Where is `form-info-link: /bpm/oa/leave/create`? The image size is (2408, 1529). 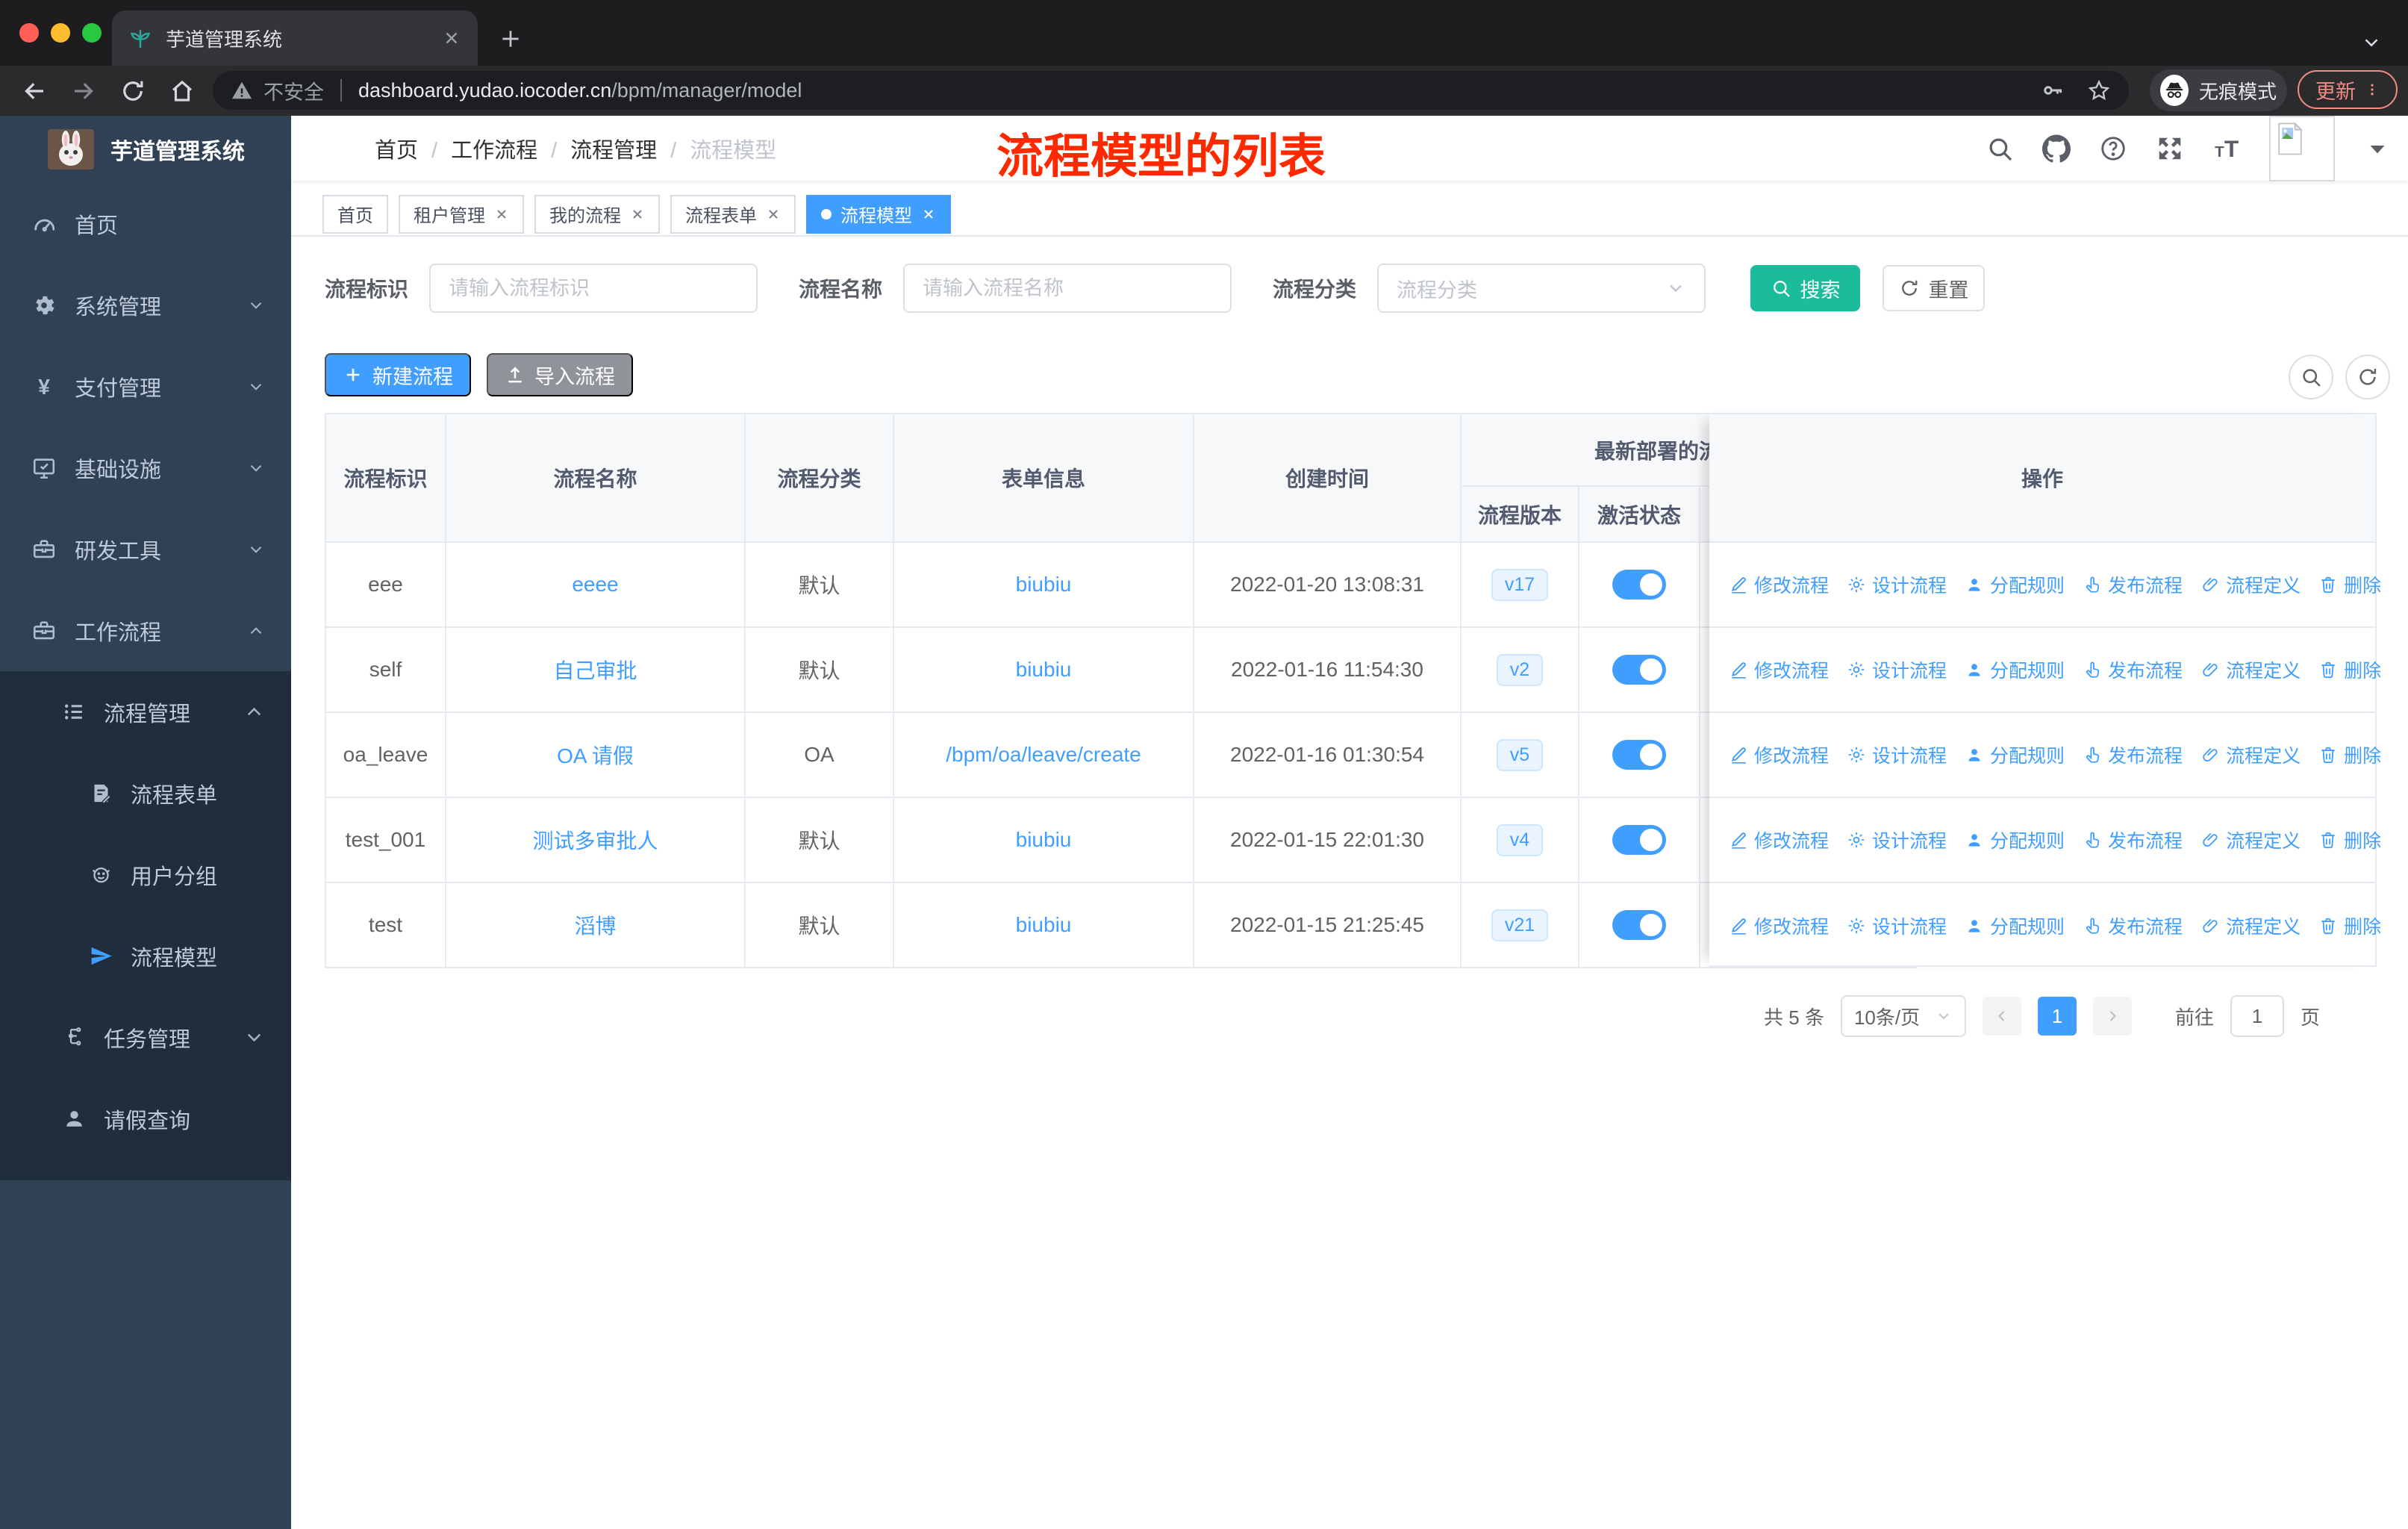
form-info-link: /bpm/oa/leave/create is located at coordinates (1043, 755).